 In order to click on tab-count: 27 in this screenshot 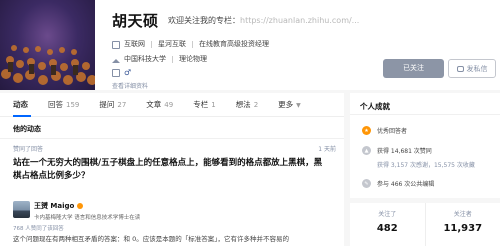, I will do `click(122, 105)`.